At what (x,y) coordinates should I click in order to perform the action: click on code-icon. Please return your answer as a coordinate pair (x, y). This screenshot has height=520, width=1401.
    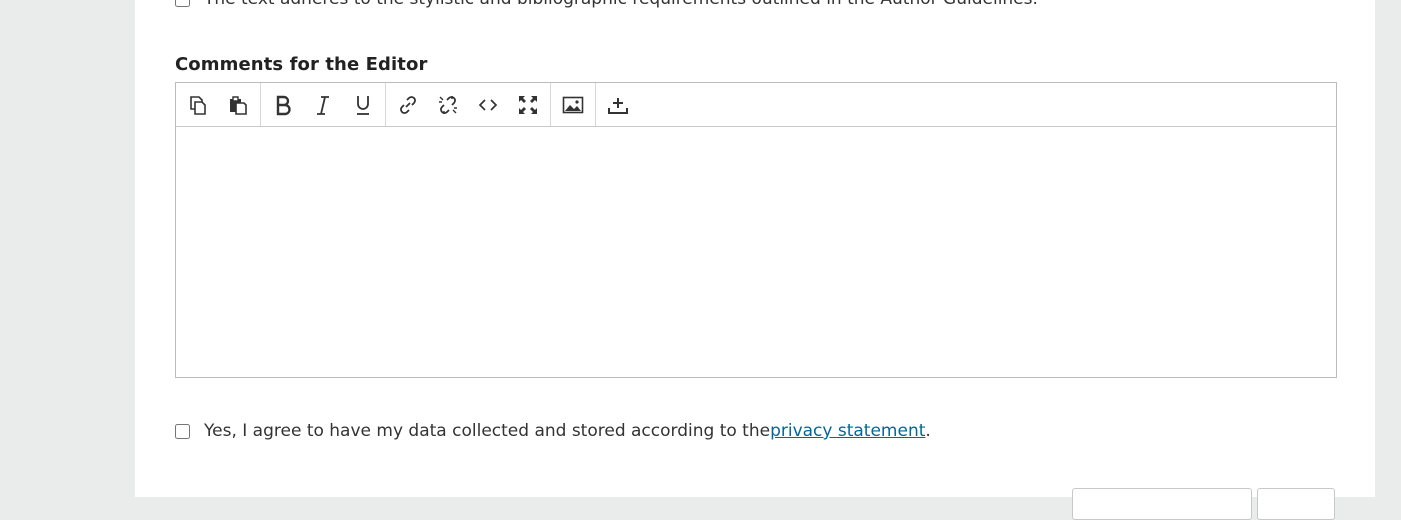
    Looking at the image, I should click on (488, 104).